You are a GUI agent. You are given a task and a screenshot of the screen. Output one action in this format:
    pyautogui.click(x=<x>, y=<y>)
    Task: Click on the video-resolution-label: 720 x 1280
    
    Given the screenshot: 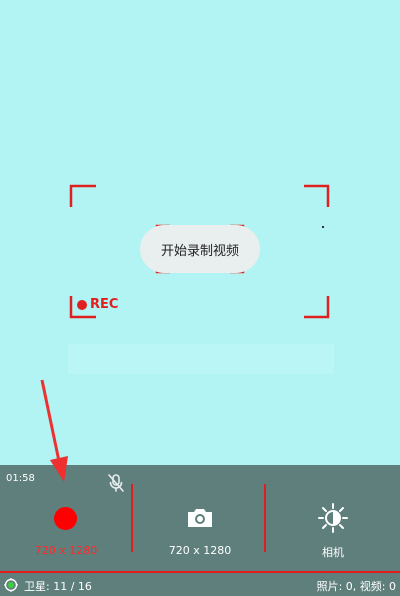 What is the action you would take?
    pyautogui.click(x=66, y=550)
    